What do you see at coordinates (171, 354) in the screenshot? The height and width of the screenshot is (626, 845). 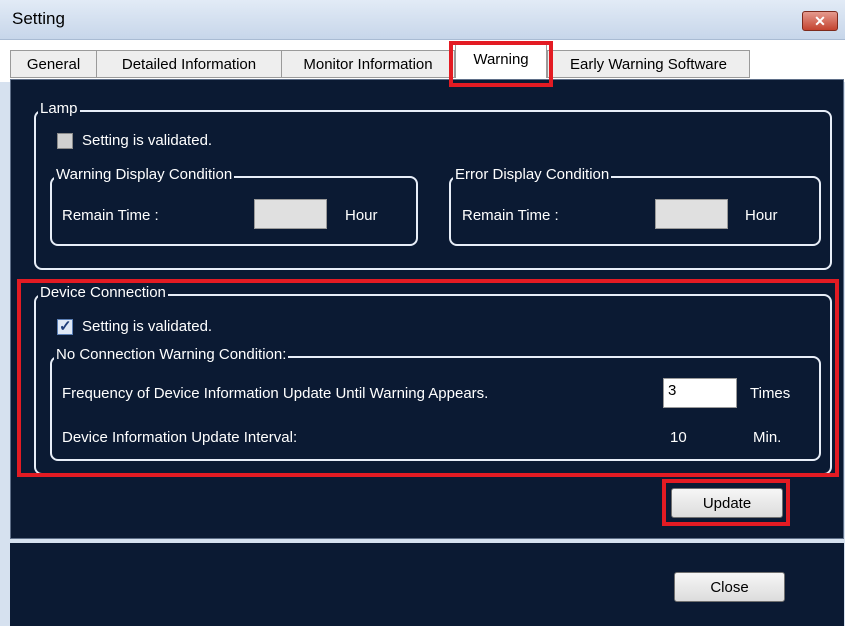 I see `no-connection-legend: No Connection Warning Condition:` at bounding box center [171, 354].